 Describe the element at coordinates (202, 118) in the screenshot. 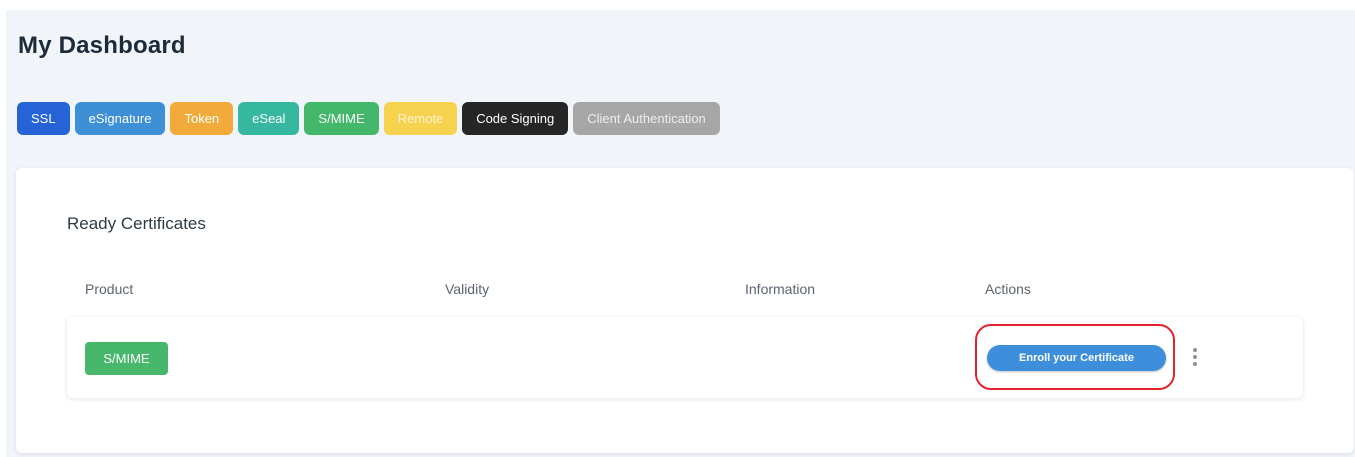

I see `tab-token: Token` at that location.